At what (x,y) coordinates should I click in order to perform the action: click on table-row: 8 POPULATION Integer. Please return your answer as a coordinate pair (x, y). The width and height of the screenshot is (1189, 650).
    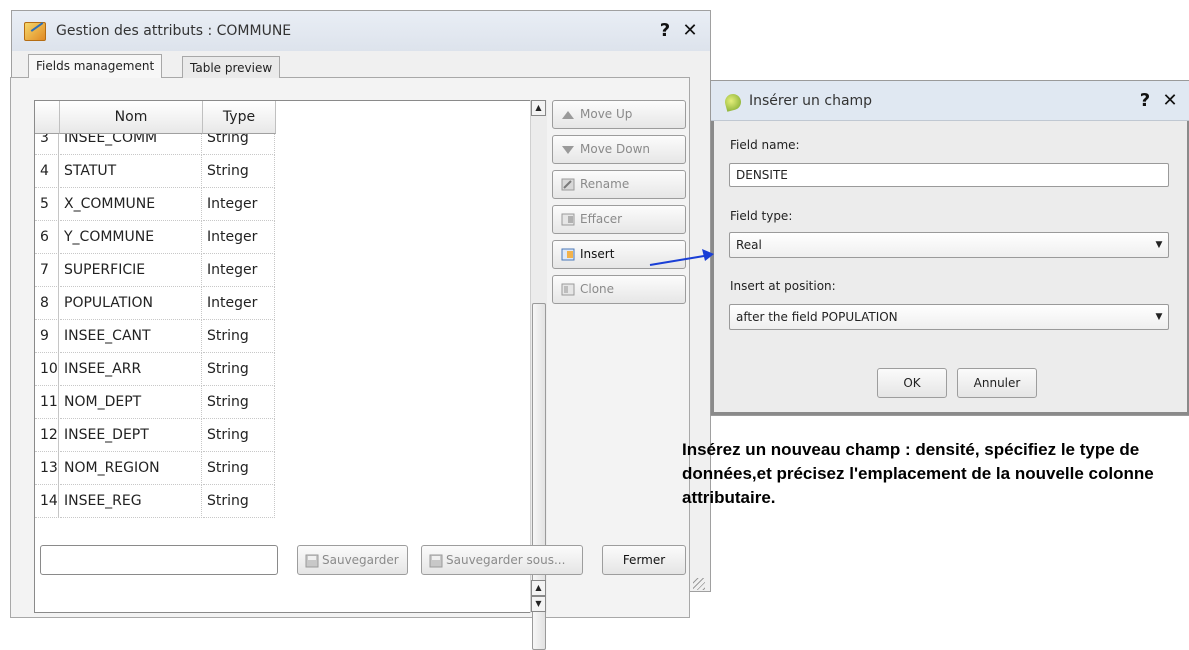
    Looking at the image, I should click on (282, 303).